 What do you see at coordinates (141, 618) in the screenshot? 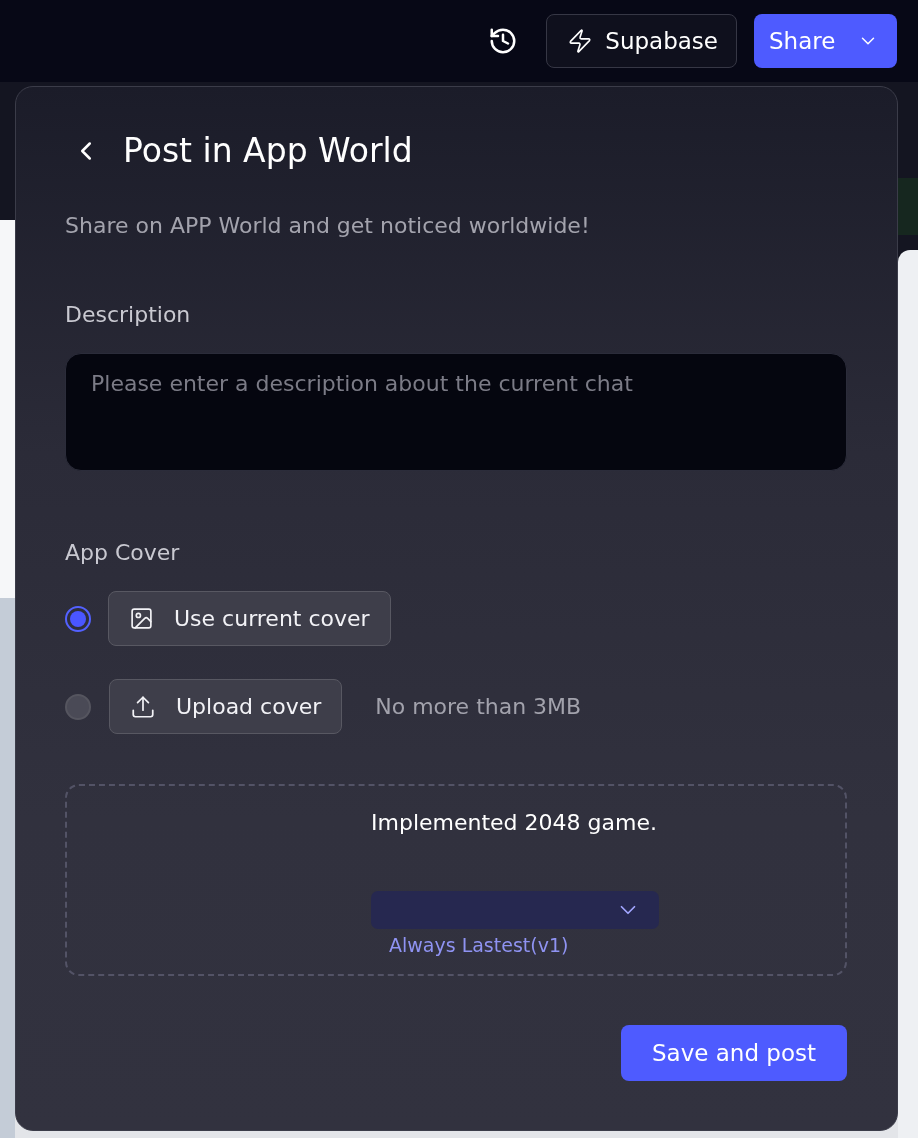
I see `image-icon` at bounding box center [141, 618].